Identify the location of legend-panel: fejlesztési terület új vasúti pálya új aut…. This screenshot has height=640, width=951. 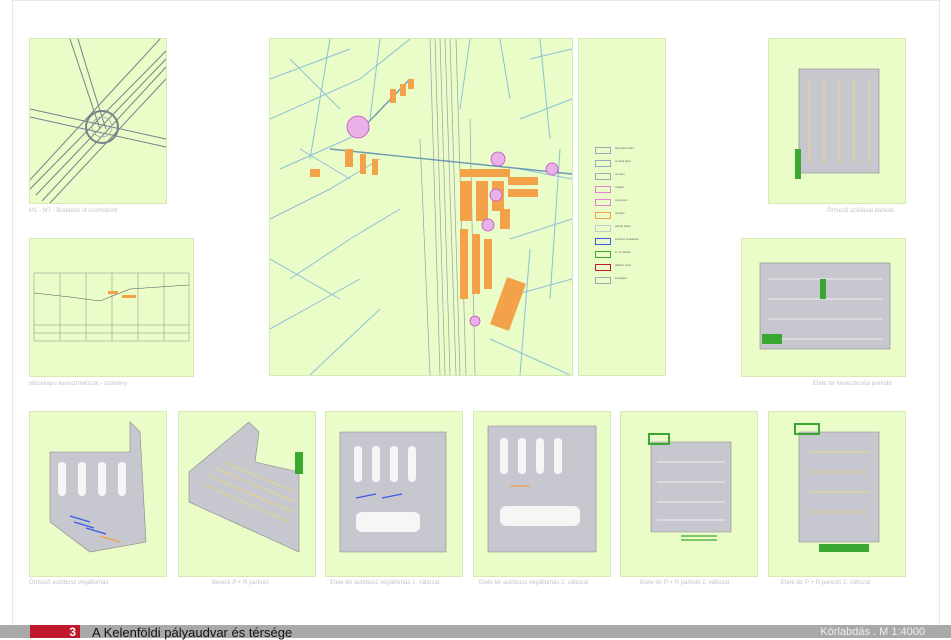
(622, 207).